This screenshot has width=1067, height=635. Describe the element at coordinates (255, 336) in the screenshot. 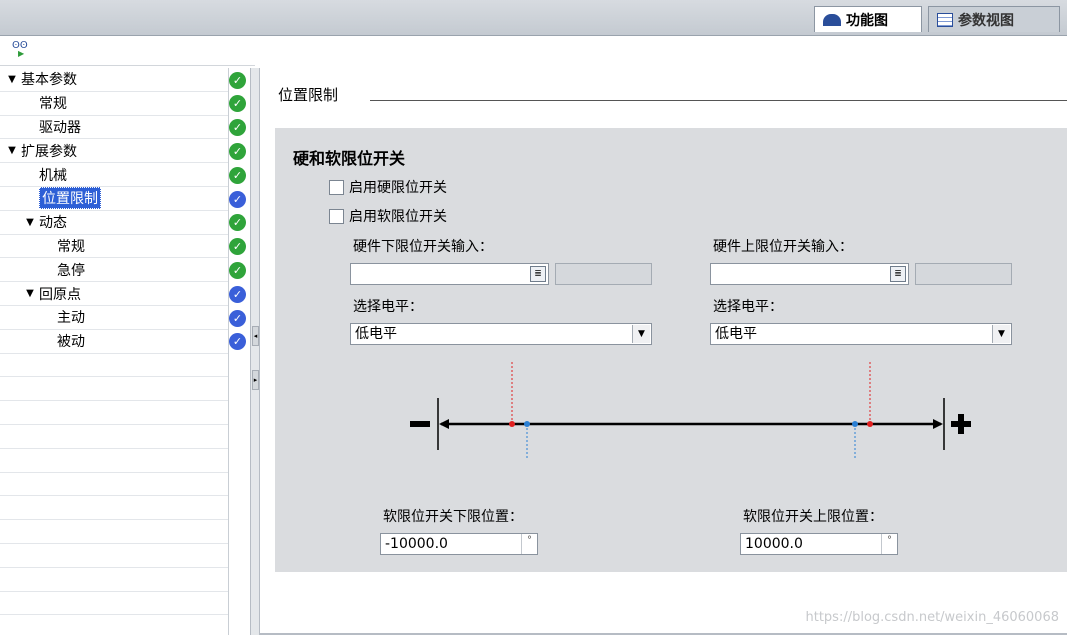

I see `collapse-left-button: ◂` at that location.